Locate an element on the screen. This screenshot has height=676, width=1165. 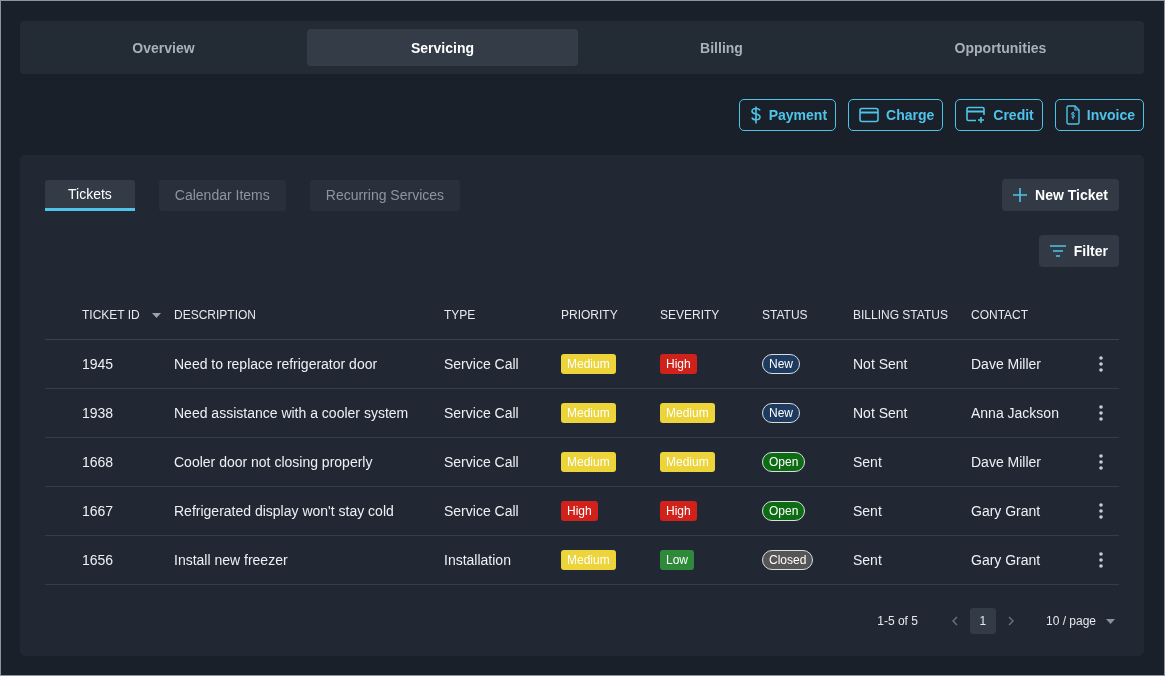
document-dollar-icon is located at coordinates (1072, 115).